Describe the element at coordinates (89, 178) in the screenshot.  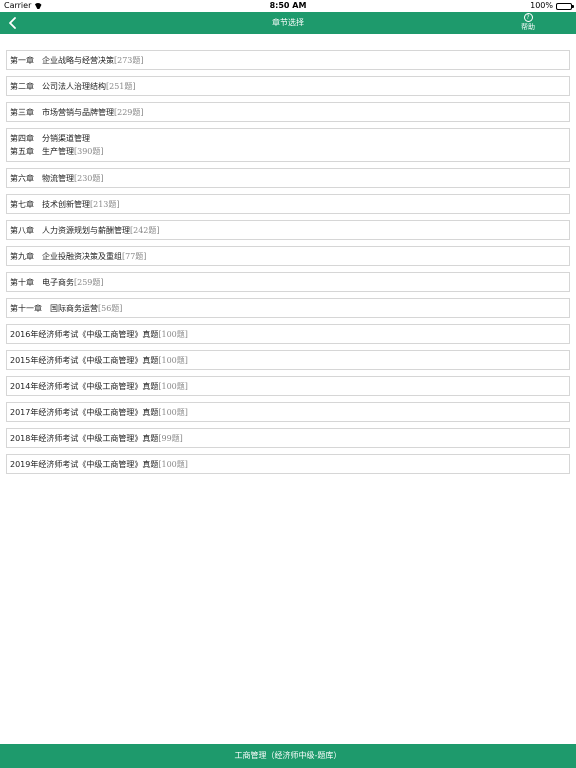
I see `question-count: [230题]` at that location.